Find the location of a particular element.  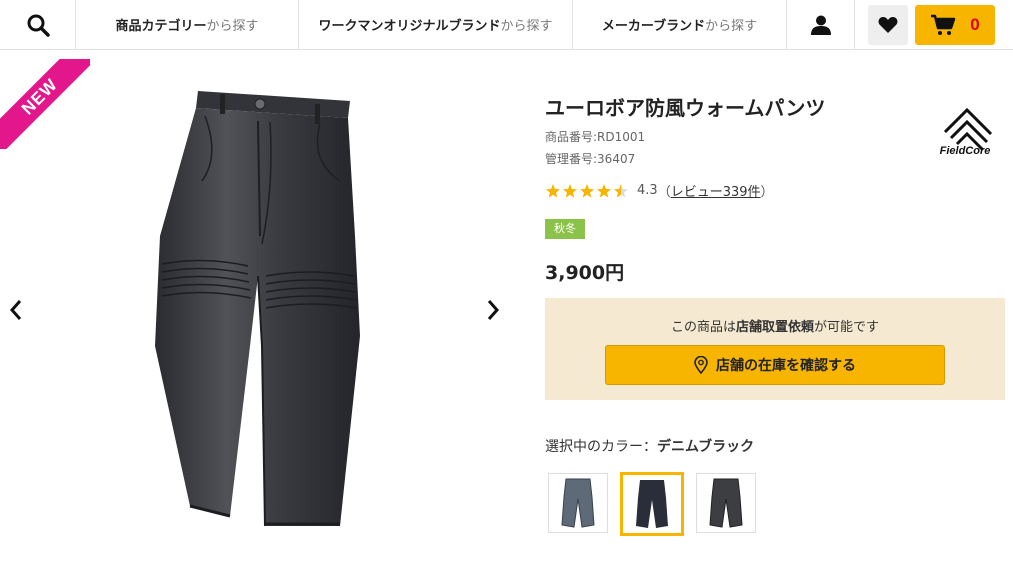

next-image-button is located at coordinates (493, 310).